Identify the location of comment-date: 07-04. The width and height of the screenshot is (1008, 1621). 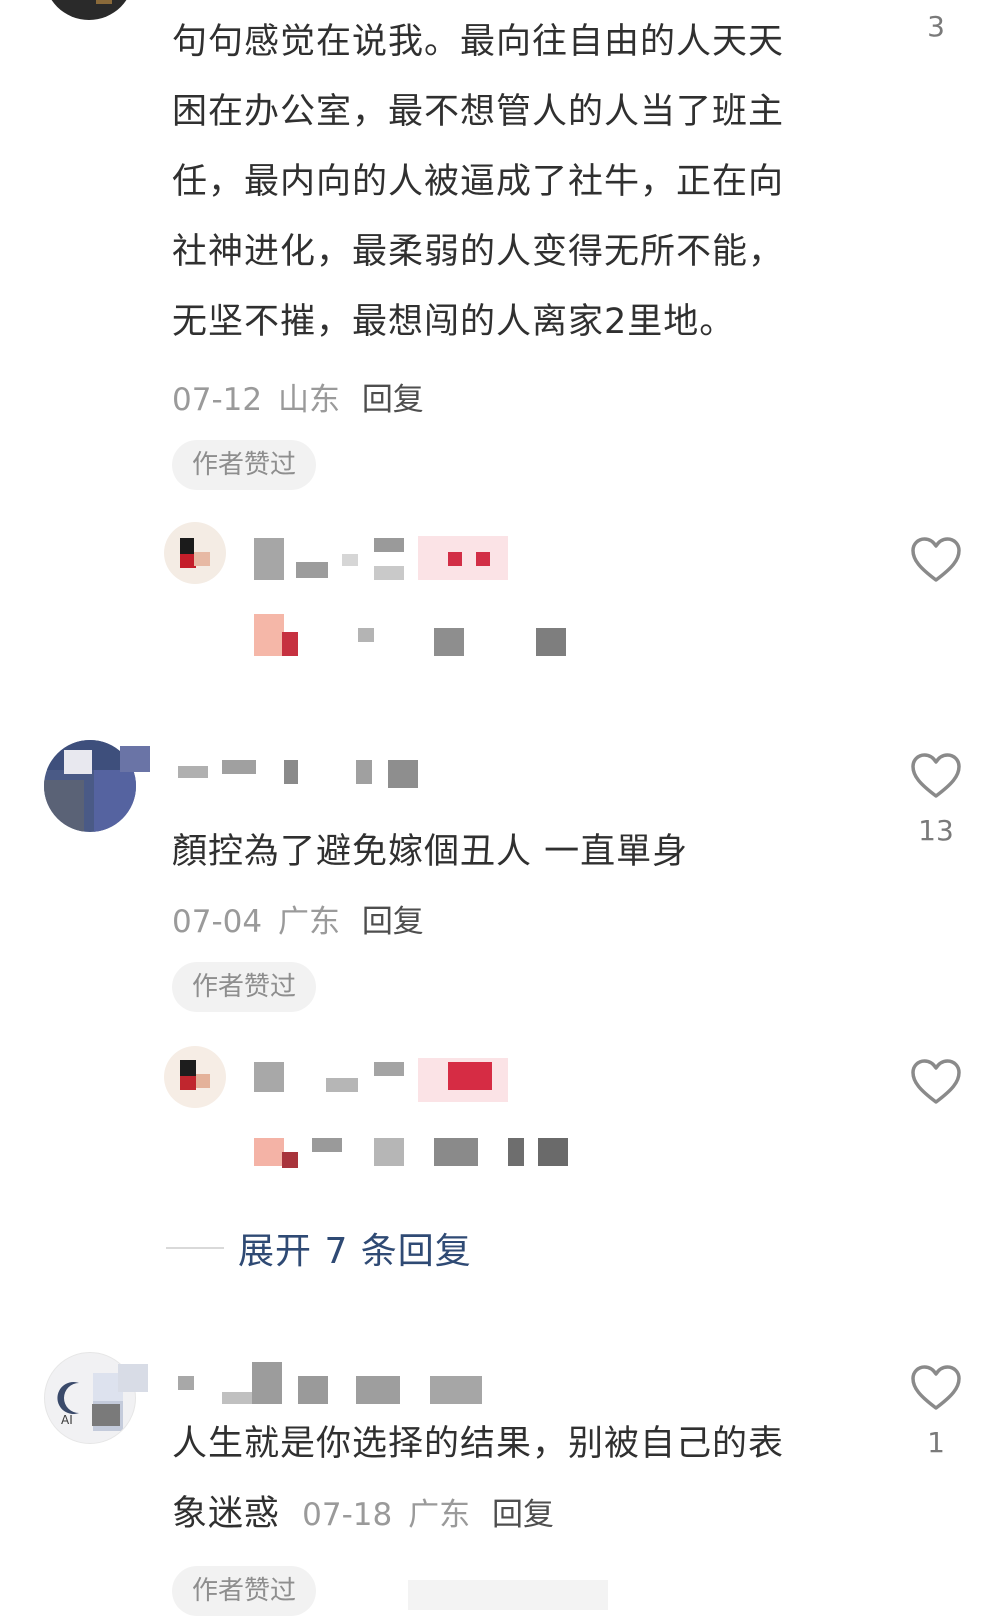
(217, 922).